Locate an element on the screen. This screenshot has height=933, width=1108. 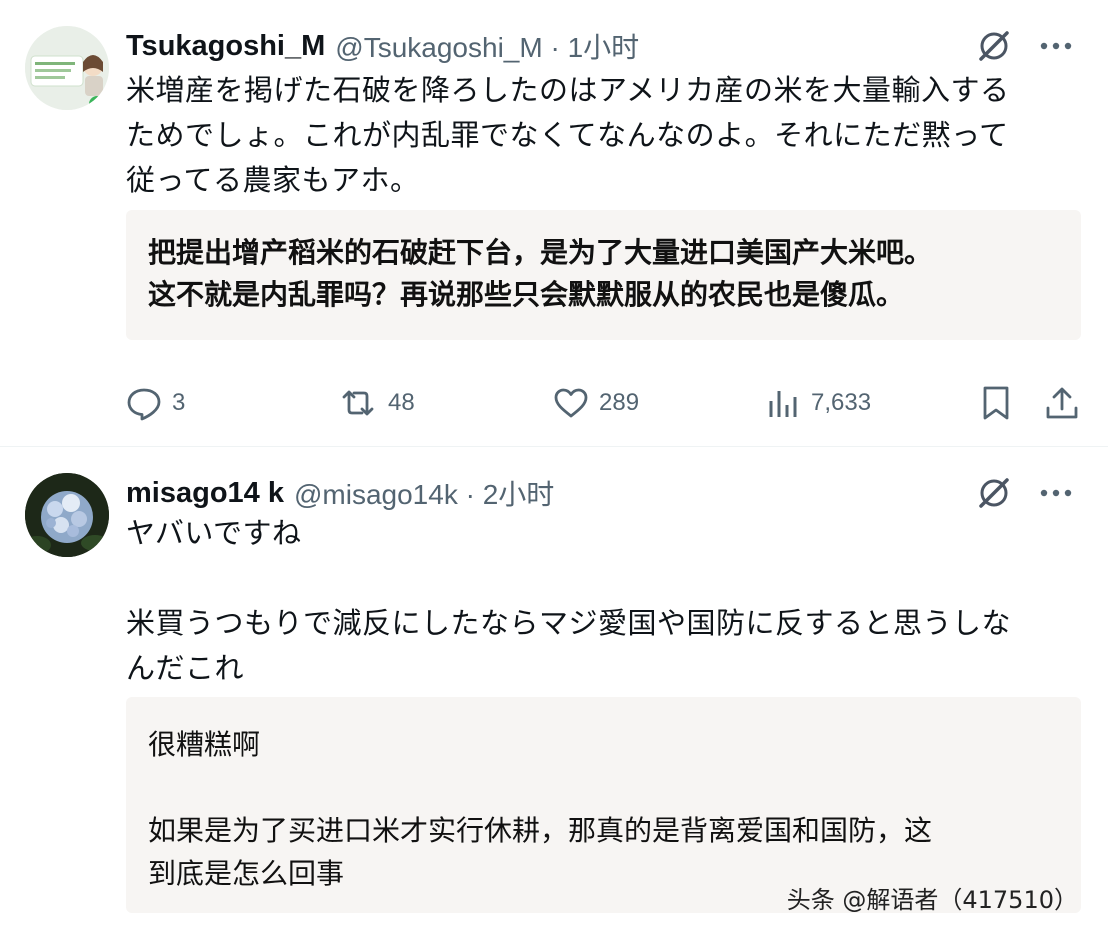
display-name: Tsukagoshi_M is located at coordinates (225, 46).